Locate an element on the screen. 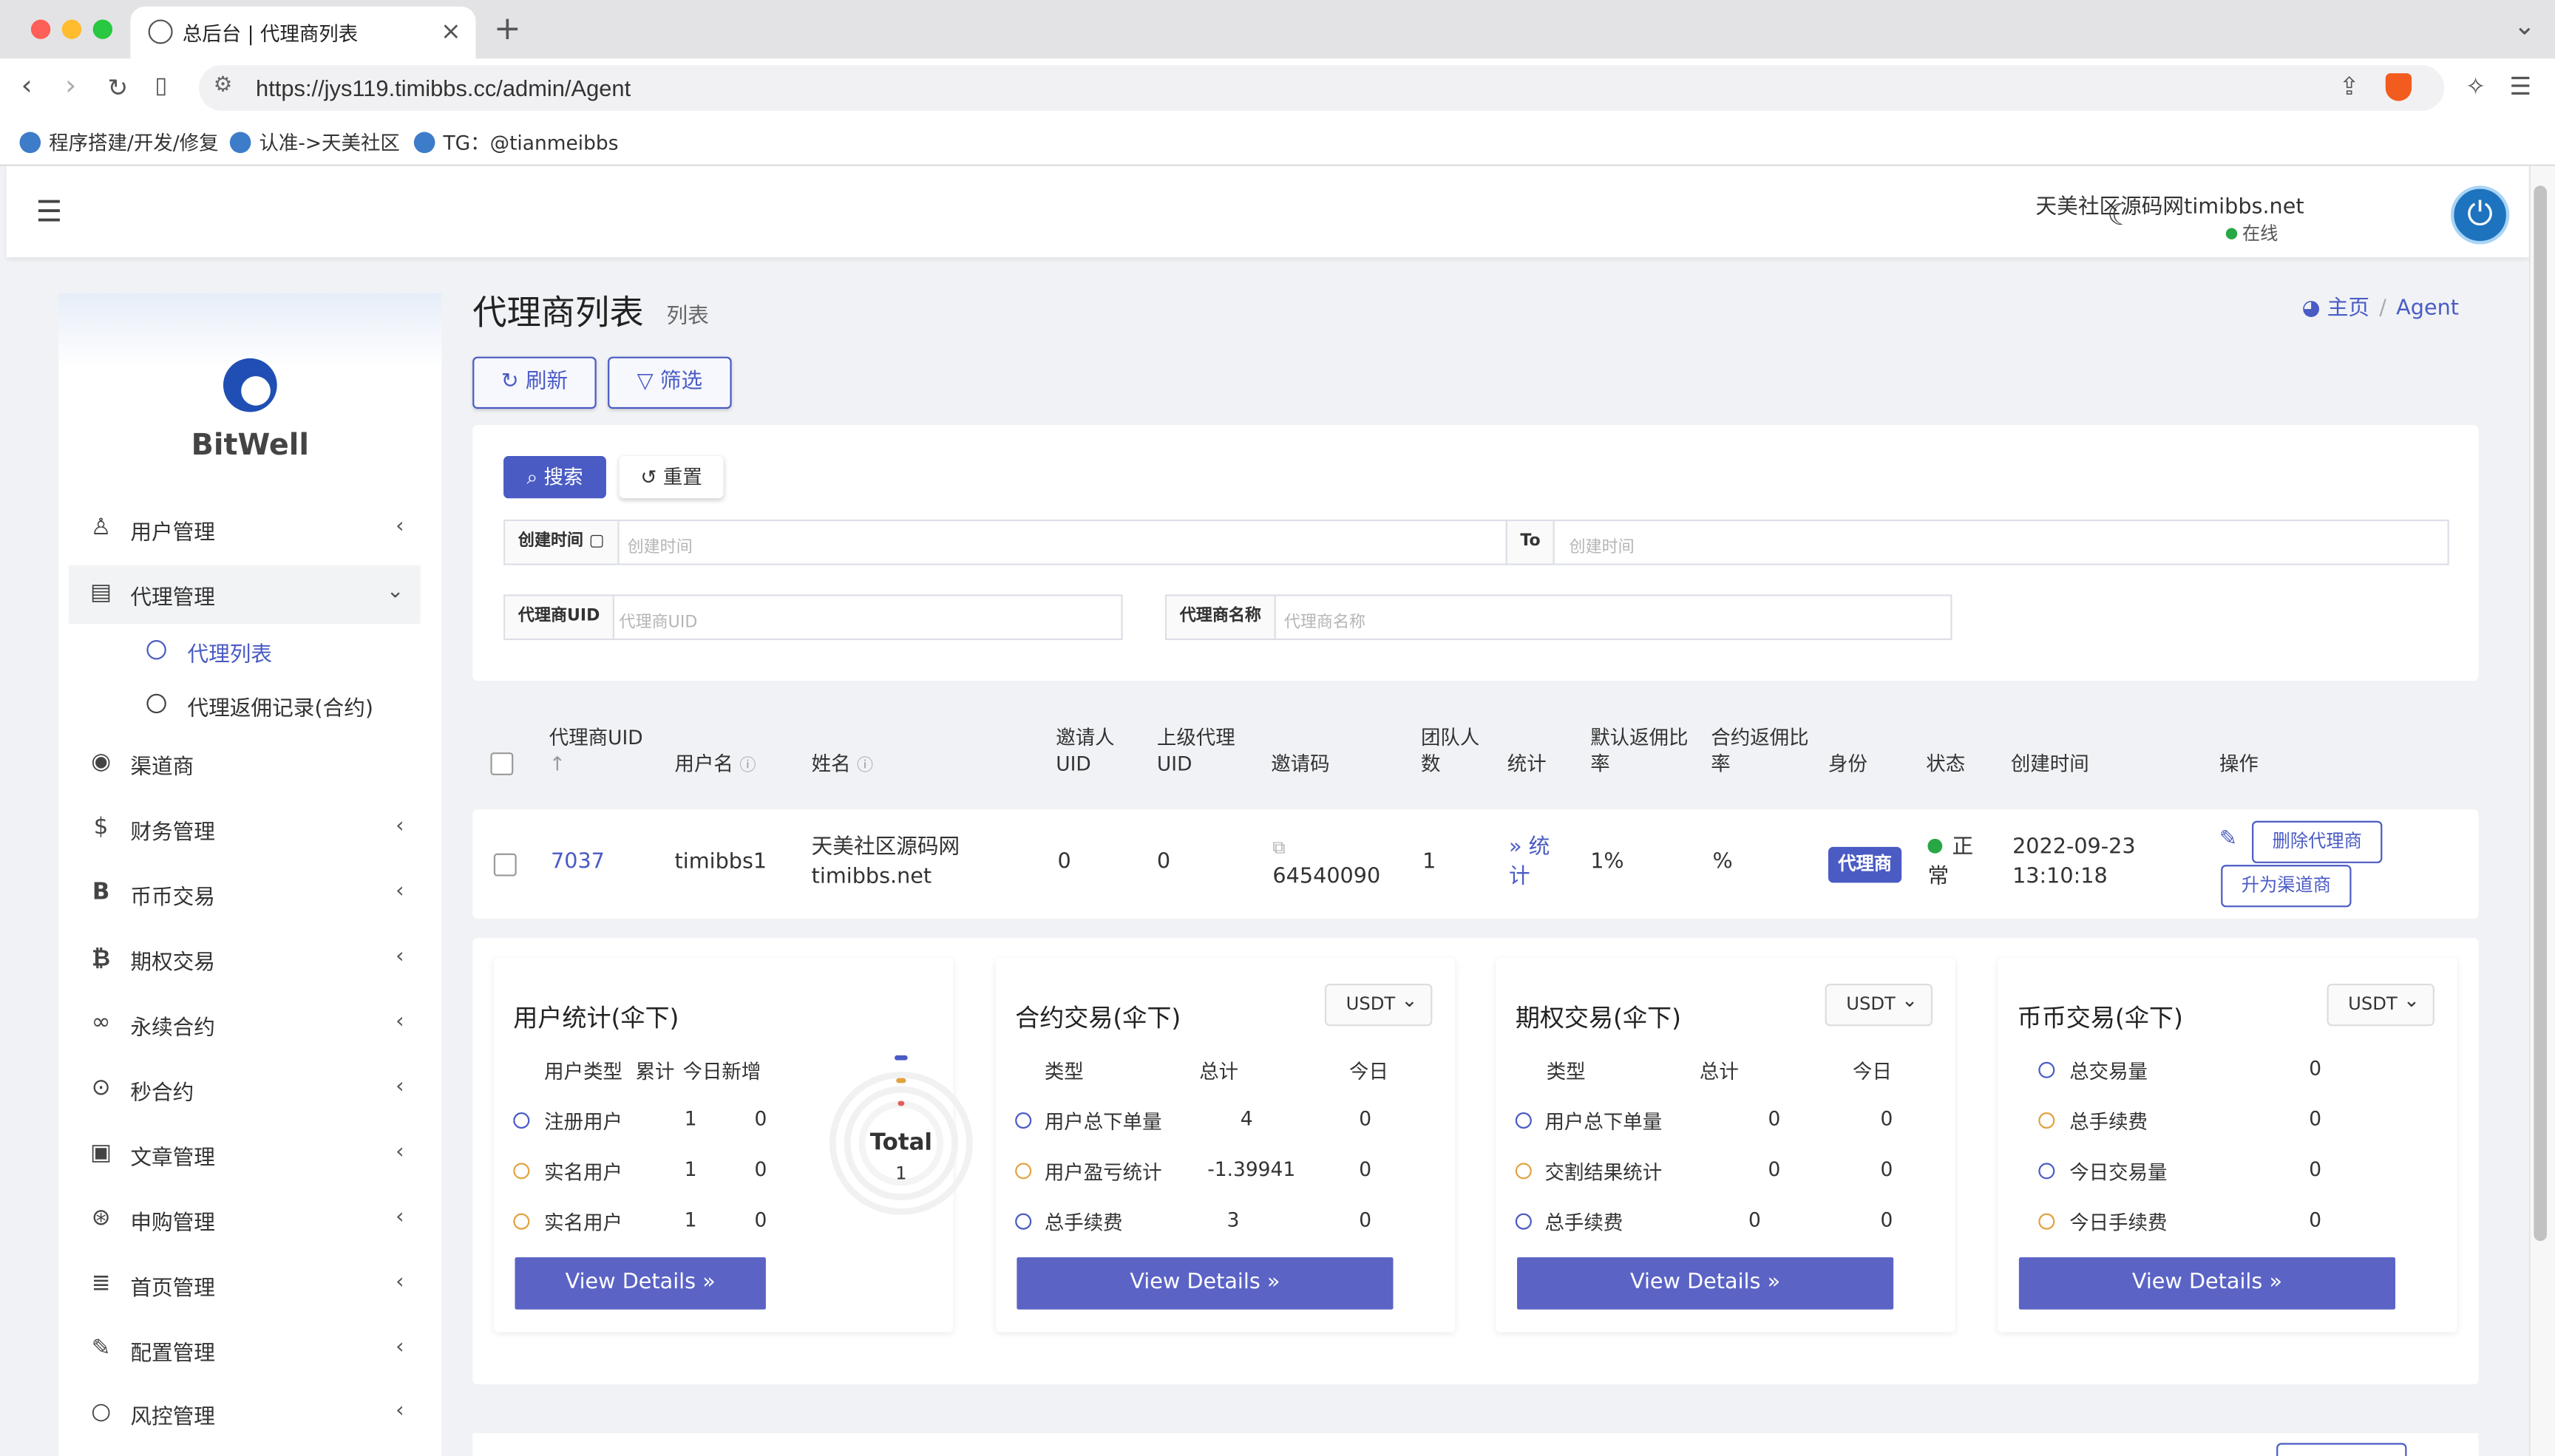  reload-icon: ↻ is located at coordinates (117, 88).